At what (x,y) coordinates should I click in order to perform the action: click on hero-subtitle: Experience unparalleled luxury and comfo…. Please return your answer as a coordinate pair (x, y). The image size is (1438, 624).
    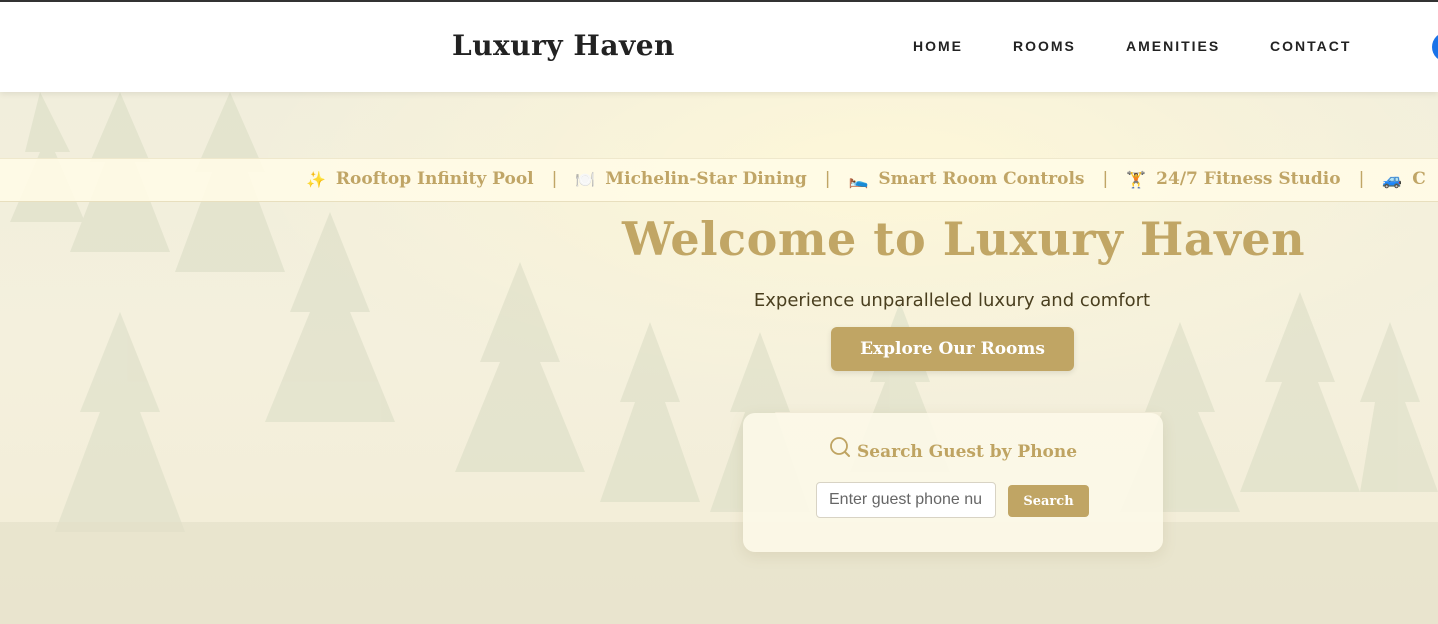
    Looking at the image, I should click on (952, 300).